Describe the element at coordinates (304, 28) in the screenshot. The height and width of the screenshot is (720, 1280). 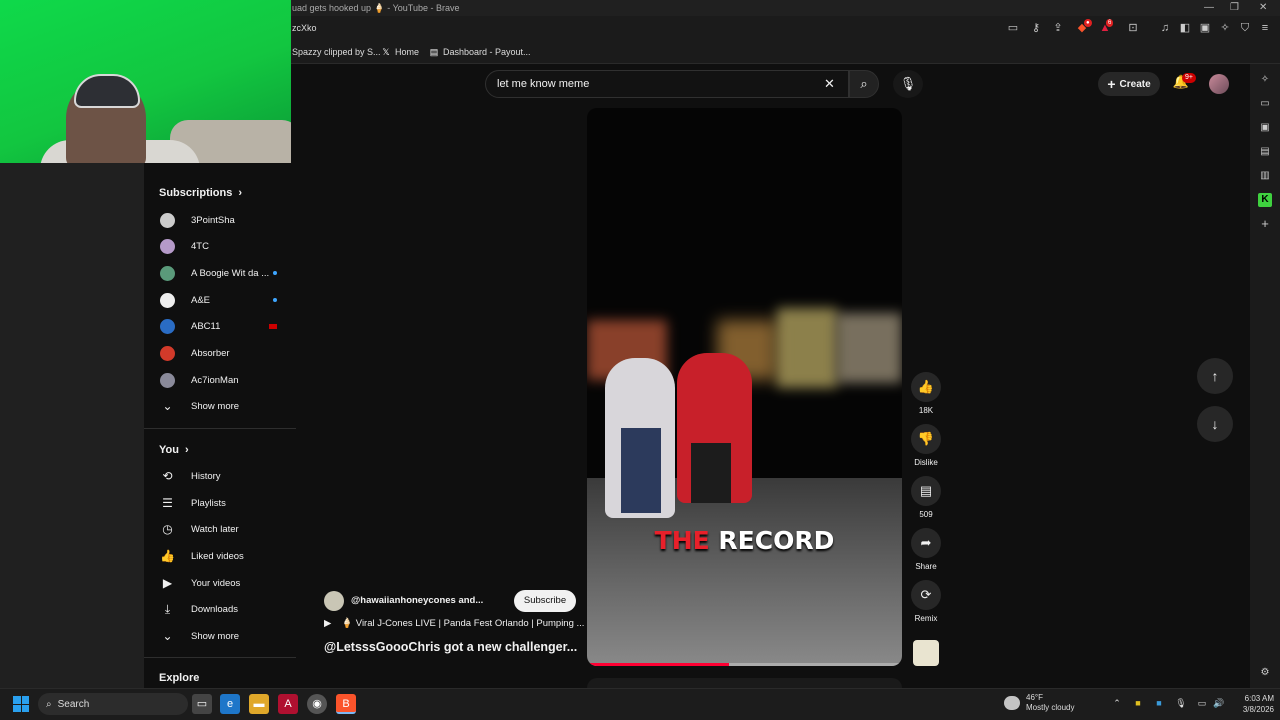
I see `url-text: zcXko` at that location.